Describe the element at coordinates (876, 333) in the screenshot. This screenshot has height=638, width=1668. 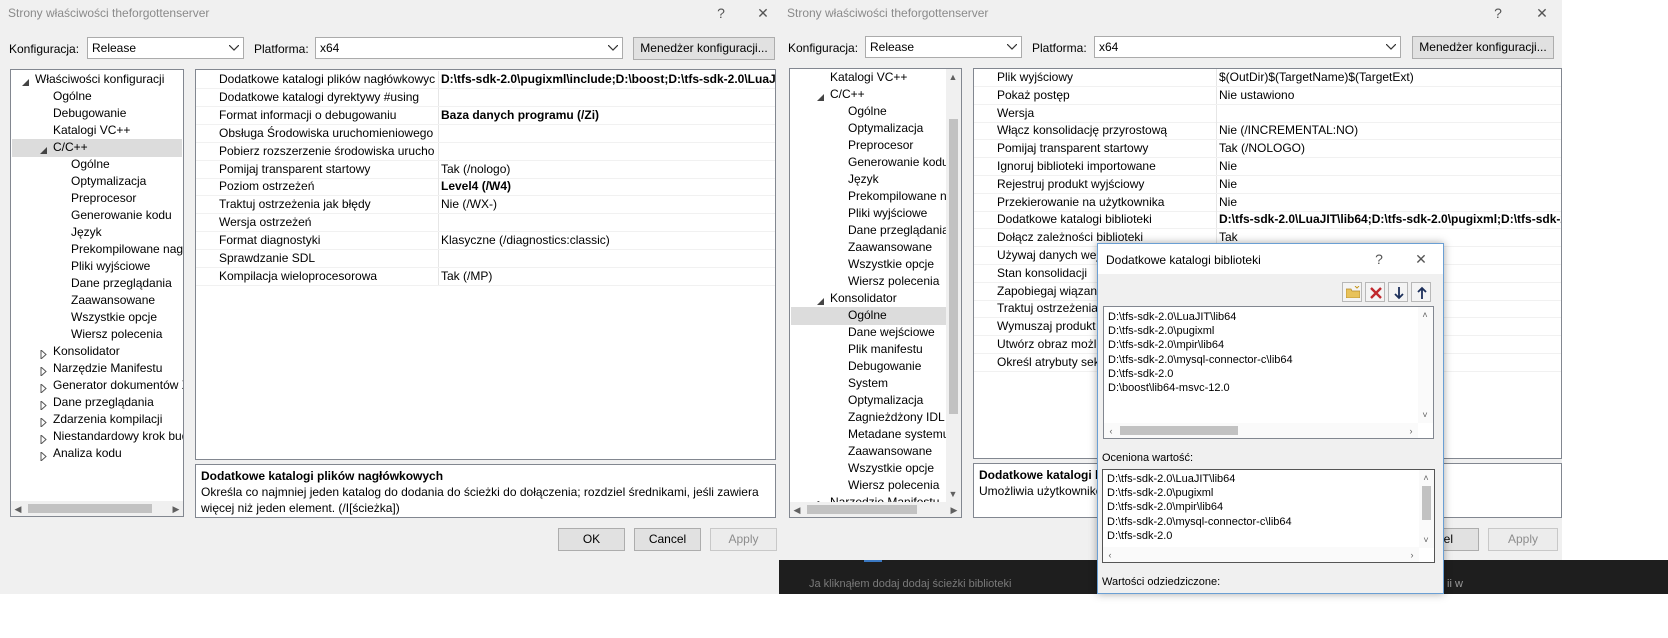
I see `right-tree-item: Dane wejściowe` at that location.